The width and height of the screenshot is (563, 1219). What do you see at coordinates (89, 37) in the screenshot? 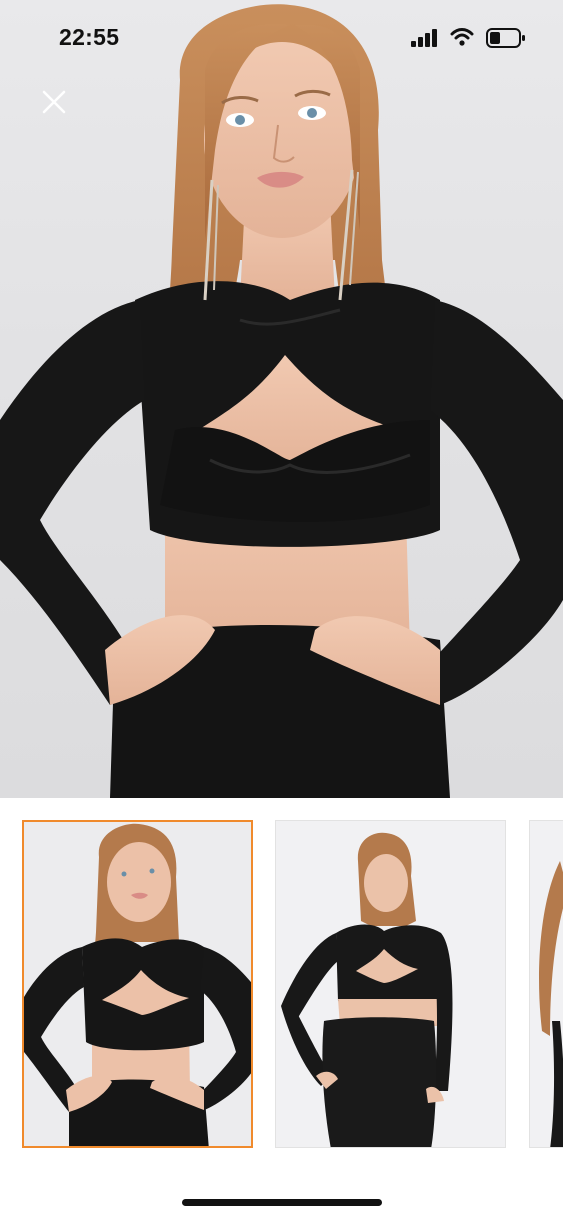
I see `status-time: 22:55` at bounding box center [89, 37].